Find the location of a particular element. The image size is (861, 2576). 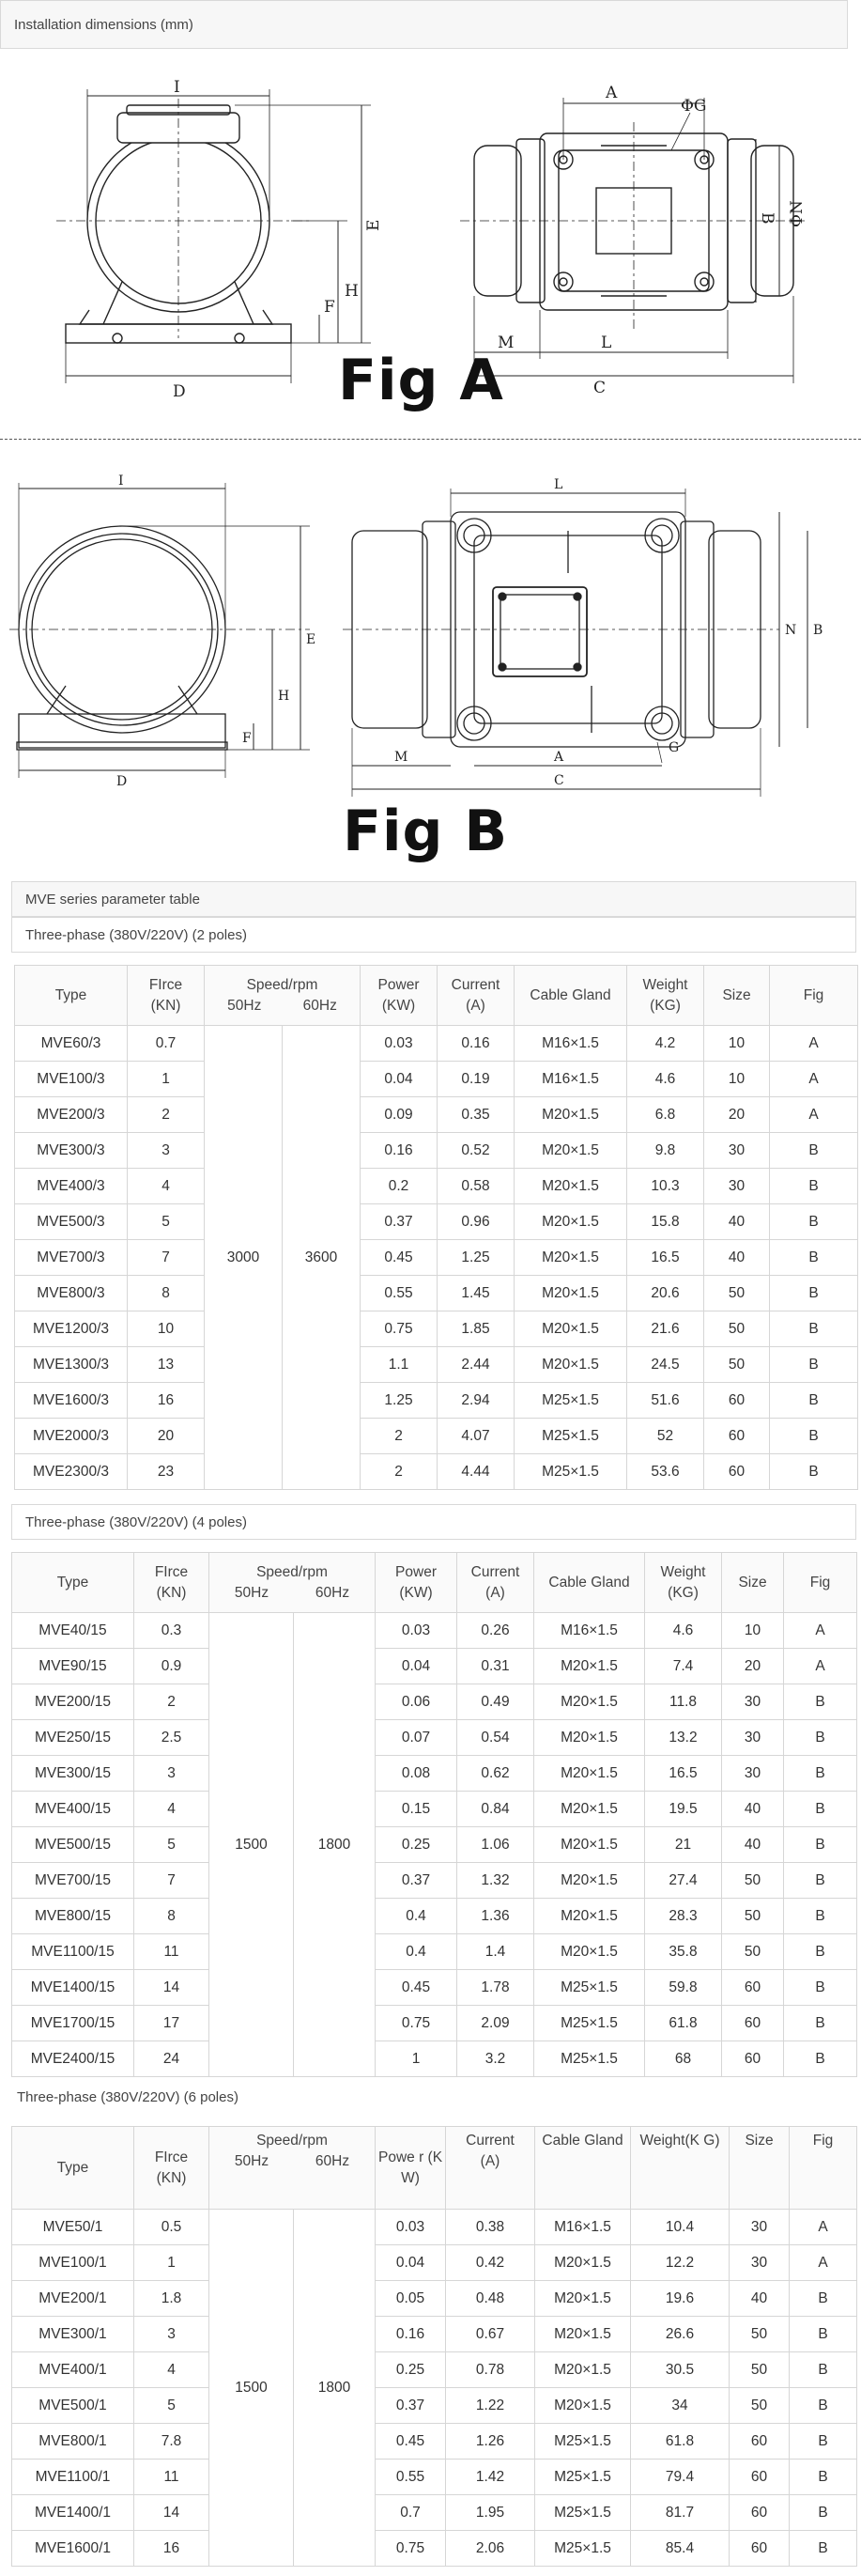

fig-b-dim-n: N is located at coordinates (790, 631).